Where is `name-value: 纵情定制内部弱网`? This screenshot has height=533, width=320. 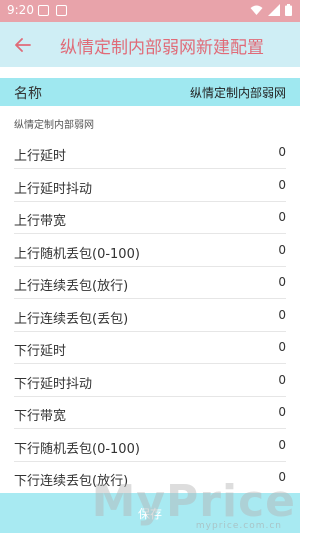
name-value: 纵情定制内部弱网 is located at coordinates (237, 93).